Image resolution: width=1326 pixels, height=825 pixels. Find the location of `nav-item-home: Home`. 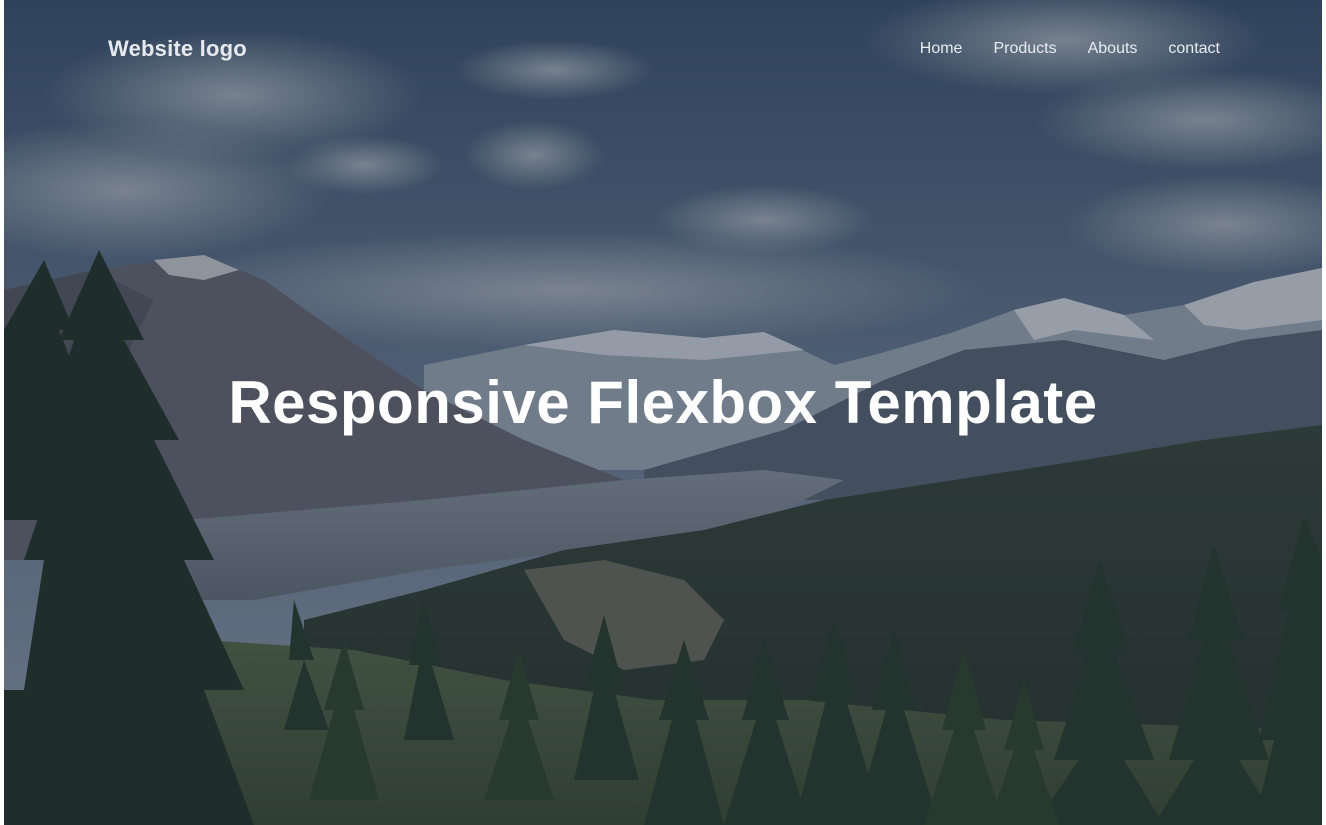

nav-item-home: Home is located at coordinates (941, 49).